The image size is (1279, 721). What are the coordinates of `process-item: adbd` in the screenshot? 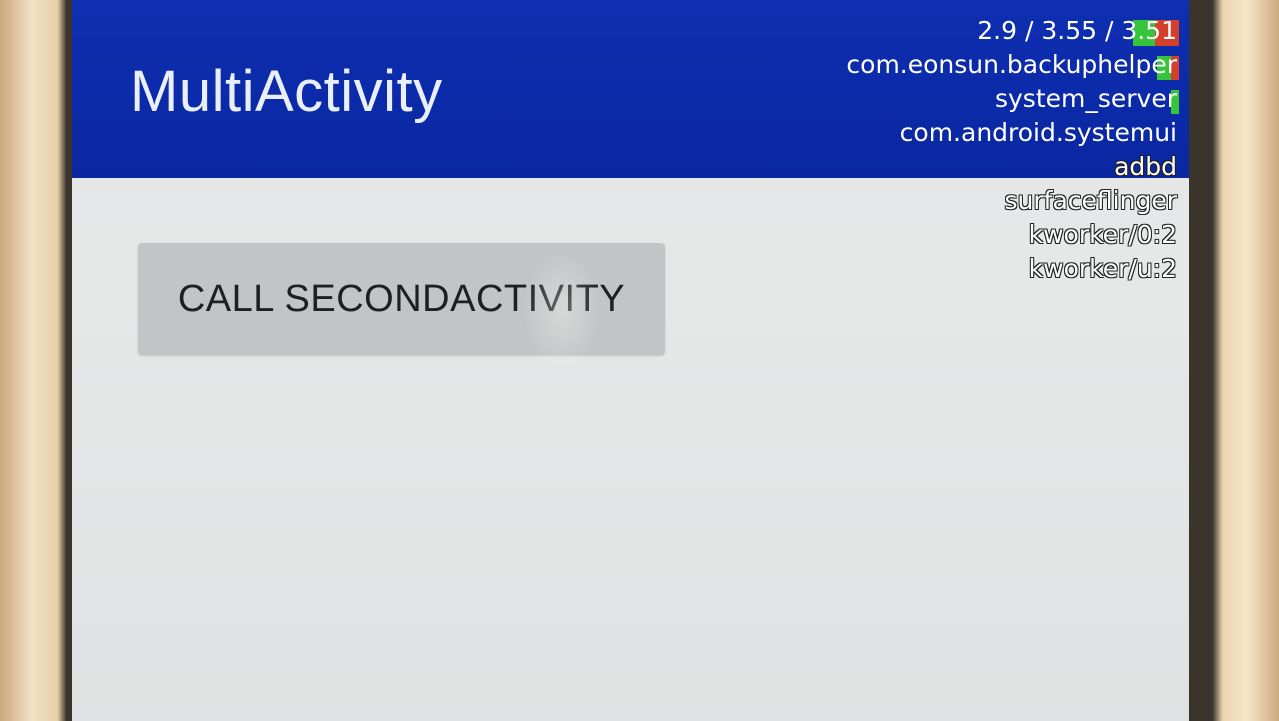 It's located at (1145, 166).